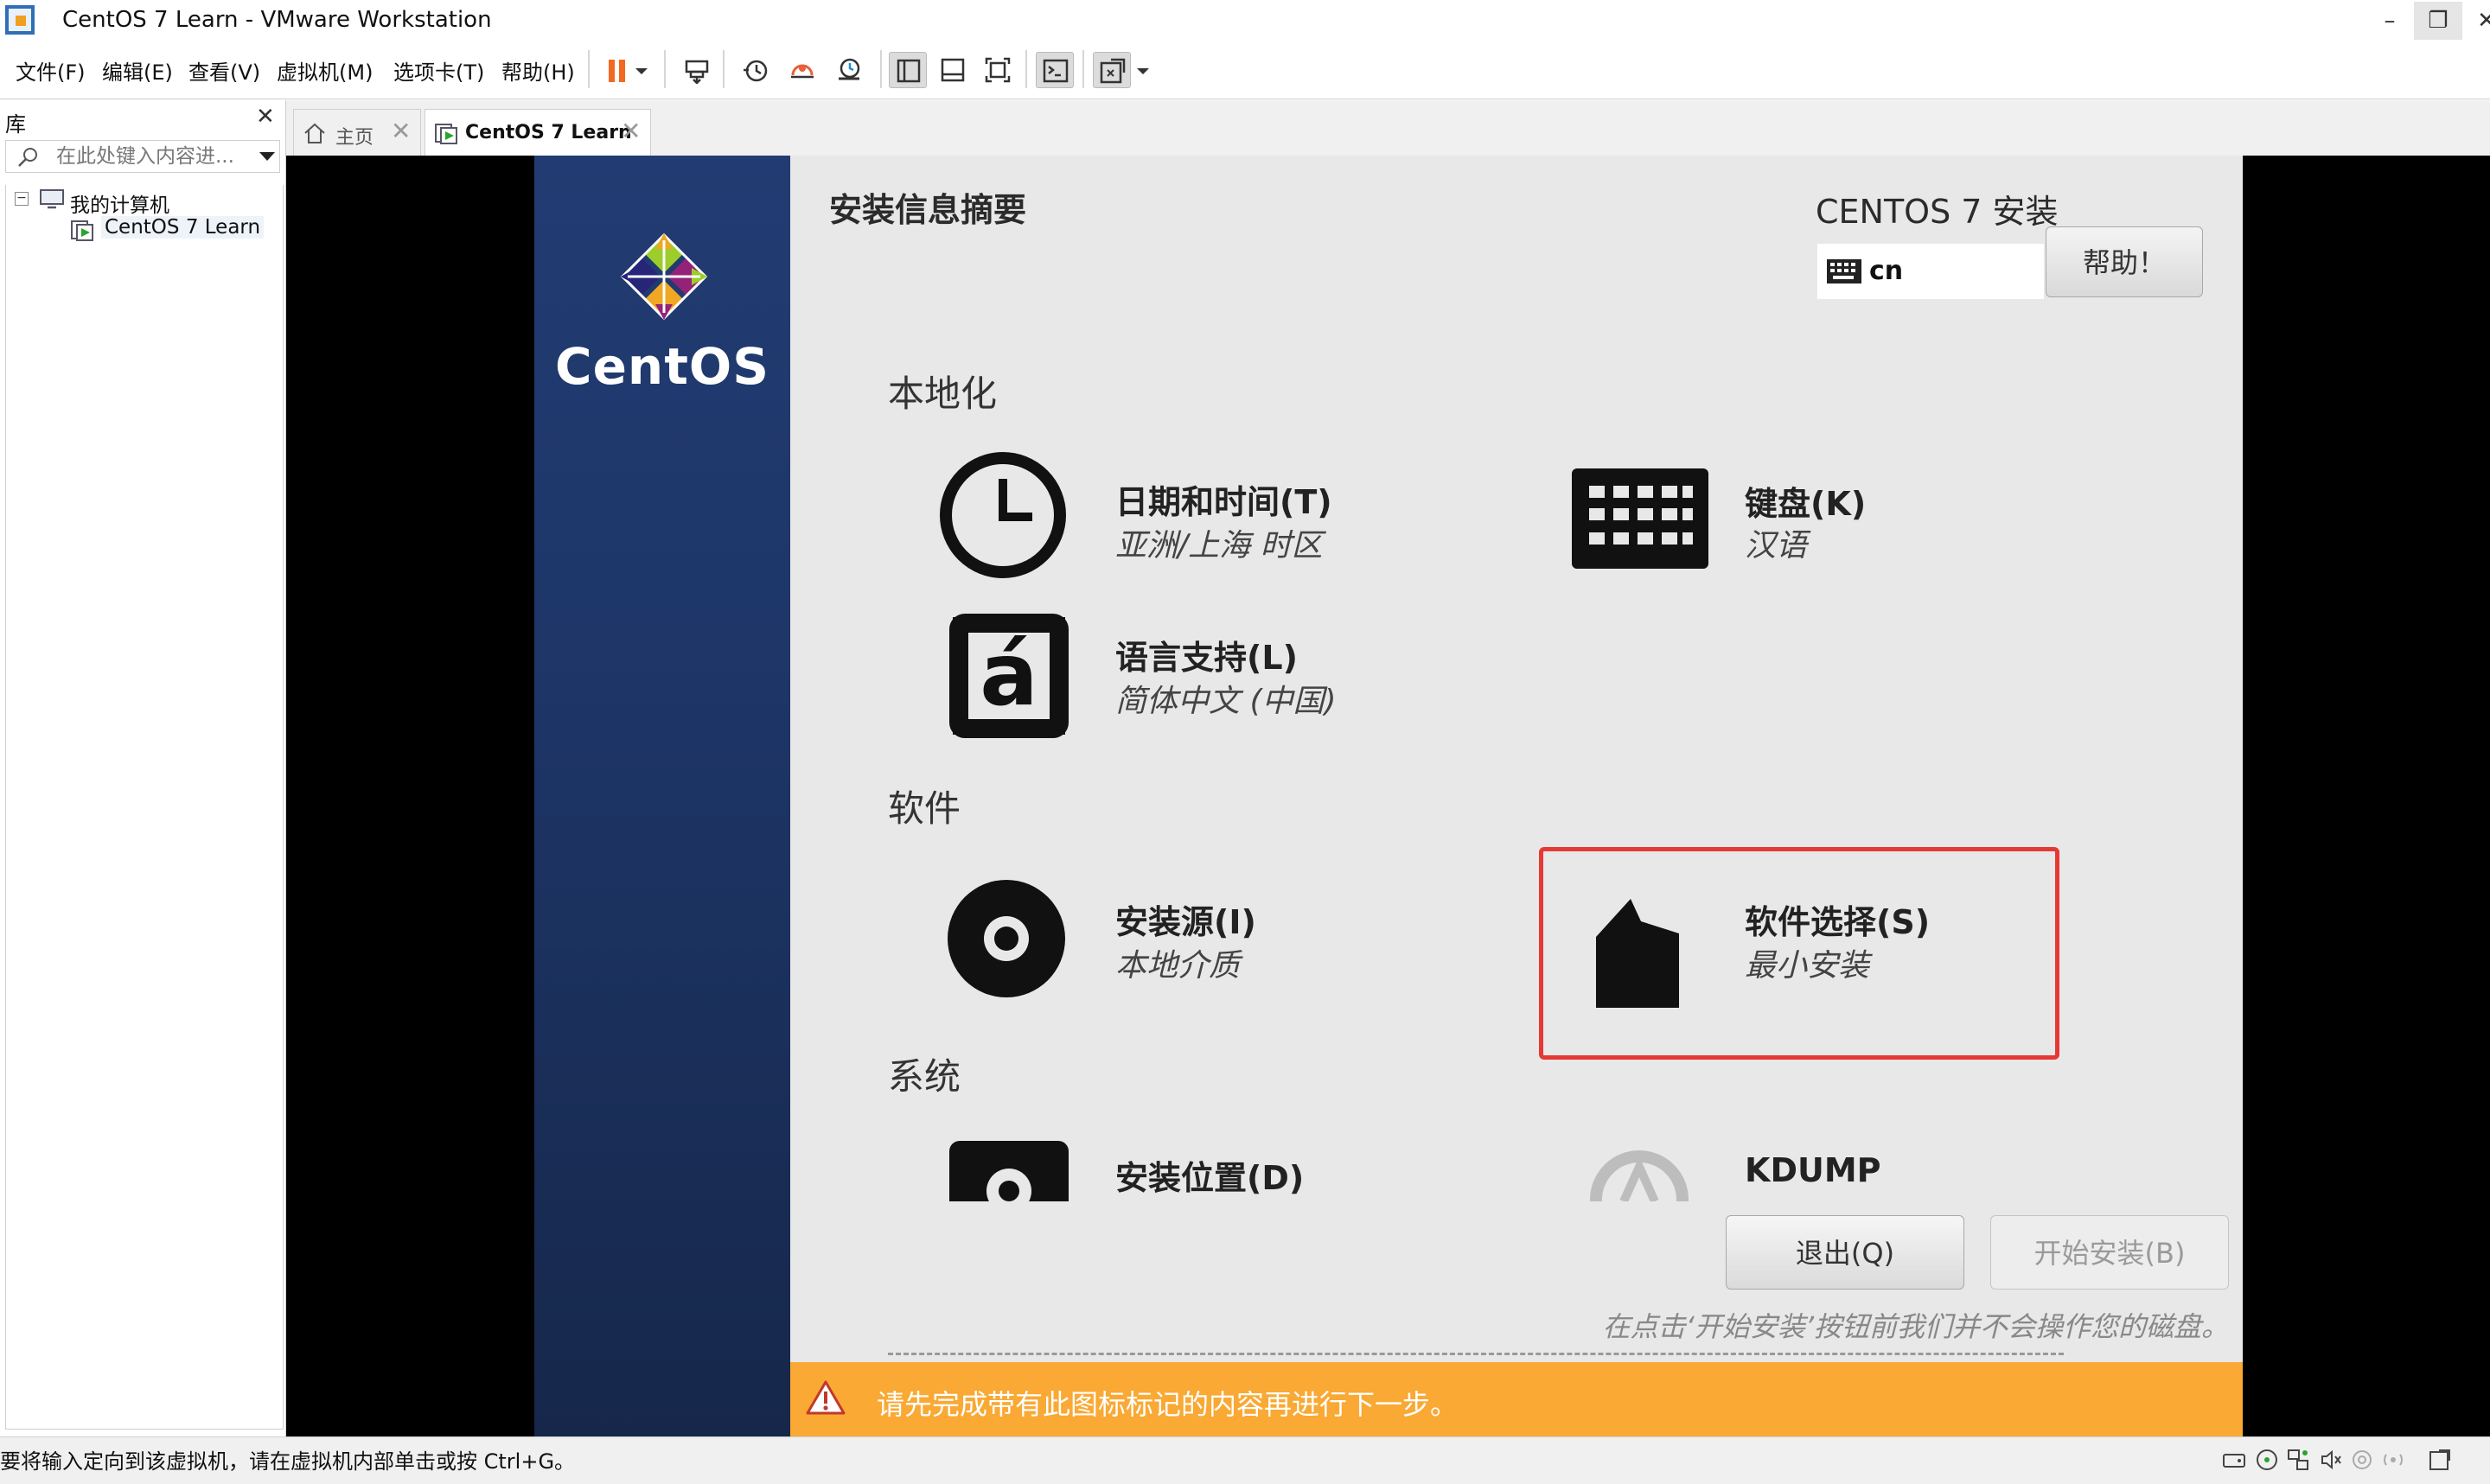  What do you see at coordinates (2393, 1460) in the screenshot?
I see `message-icon` at bounding box center [2393, 1460].